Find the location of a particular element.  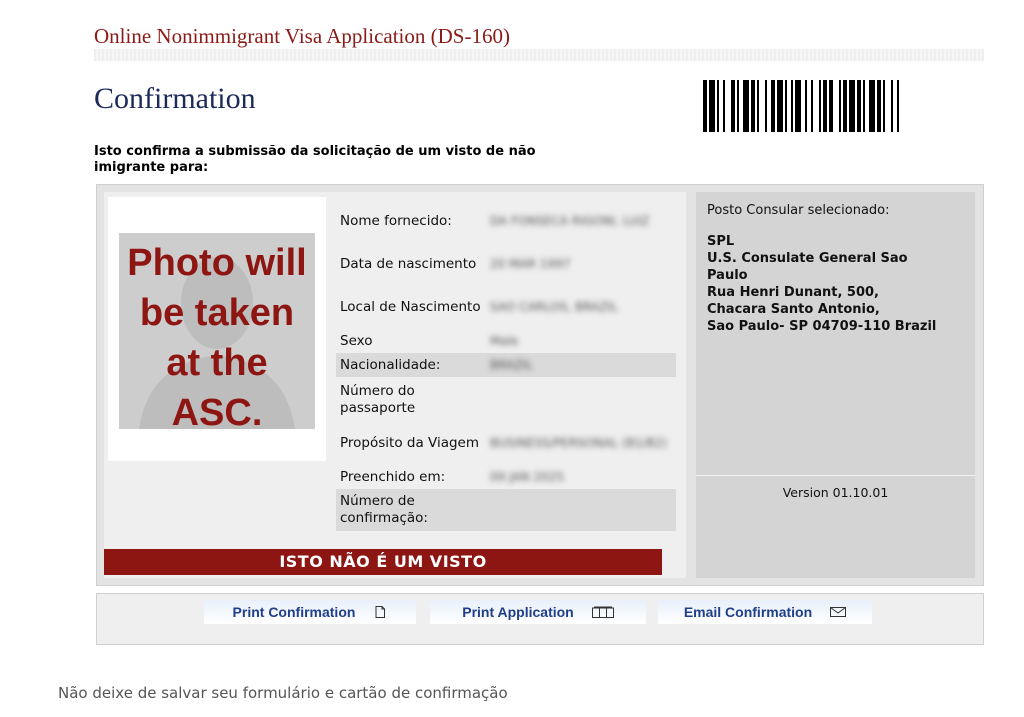

row-label: Local de Nascimento is located at coordinates (410, 306).